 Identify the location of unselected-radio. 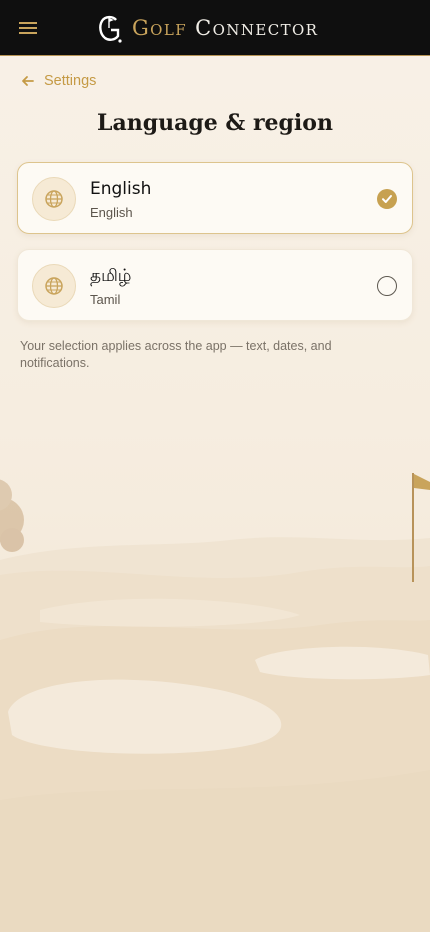
(387, 286).